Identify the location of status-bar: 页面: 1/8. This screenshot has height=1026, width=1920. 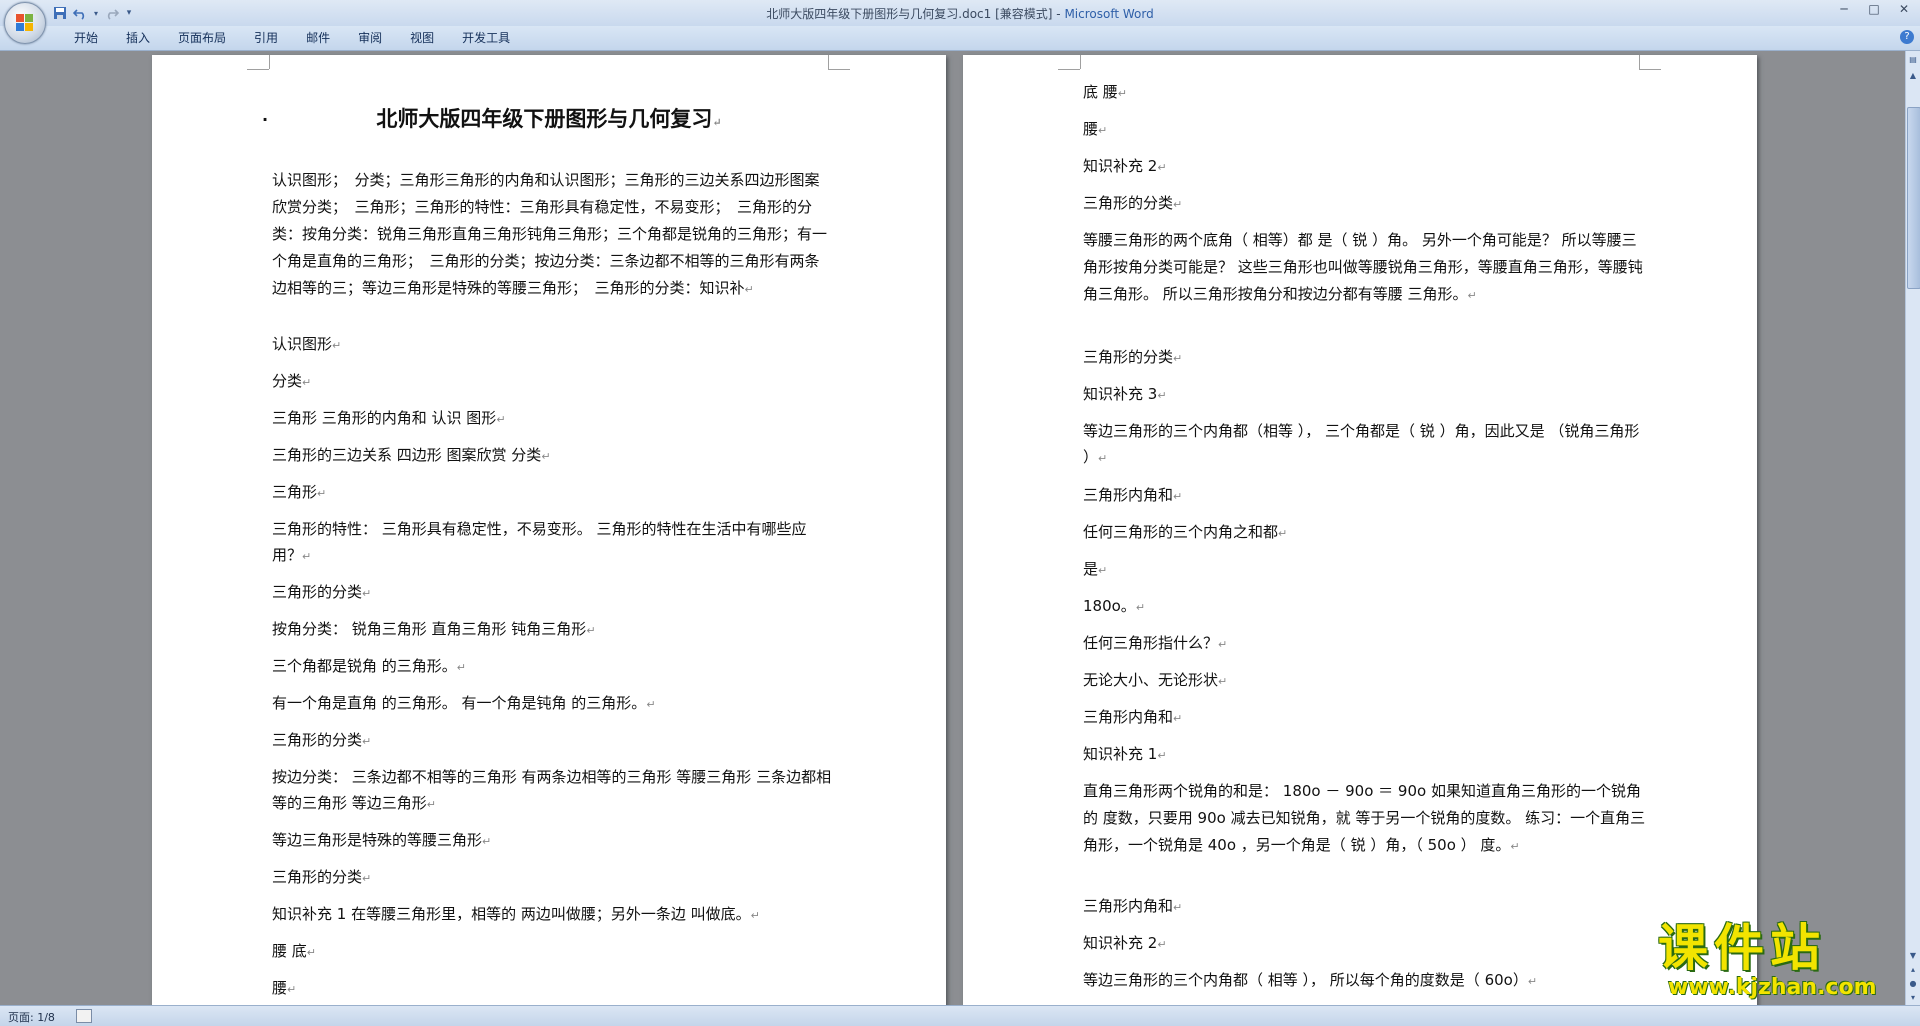
(960, 1015).